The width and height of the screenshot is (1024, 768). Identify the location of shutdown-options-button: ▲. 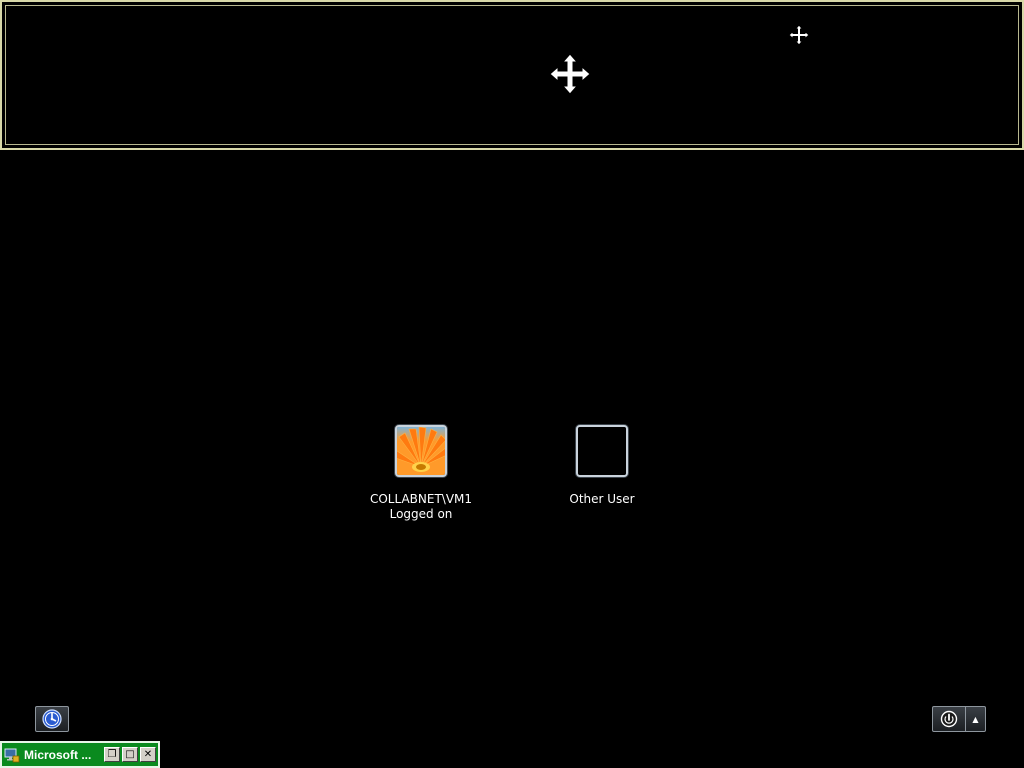
(976, 719).